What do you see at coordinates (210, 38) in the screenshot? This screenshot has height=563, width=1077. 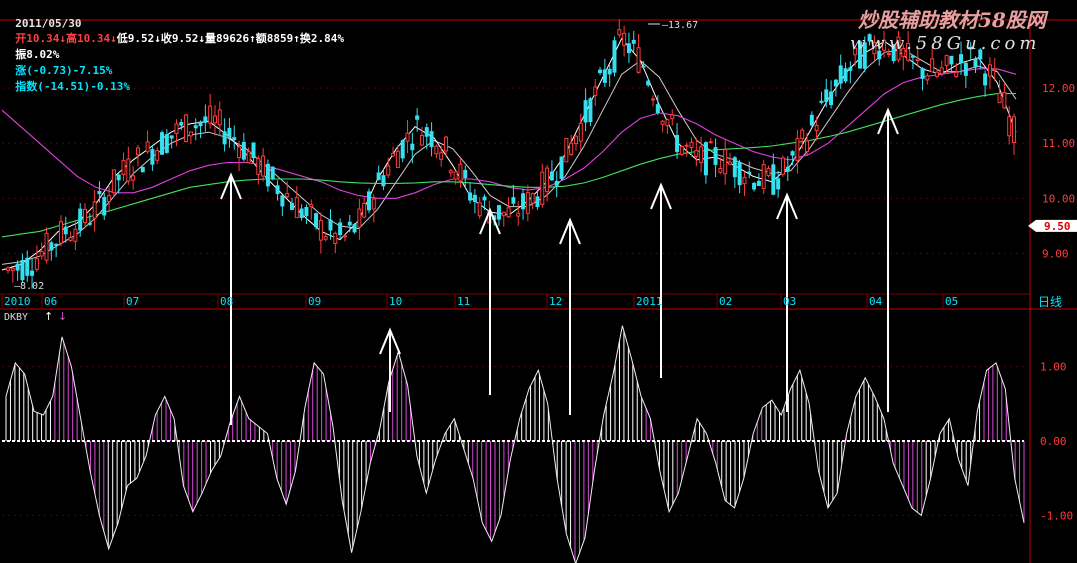 I see `volume-label: 量` at bounding box center [210, 38].